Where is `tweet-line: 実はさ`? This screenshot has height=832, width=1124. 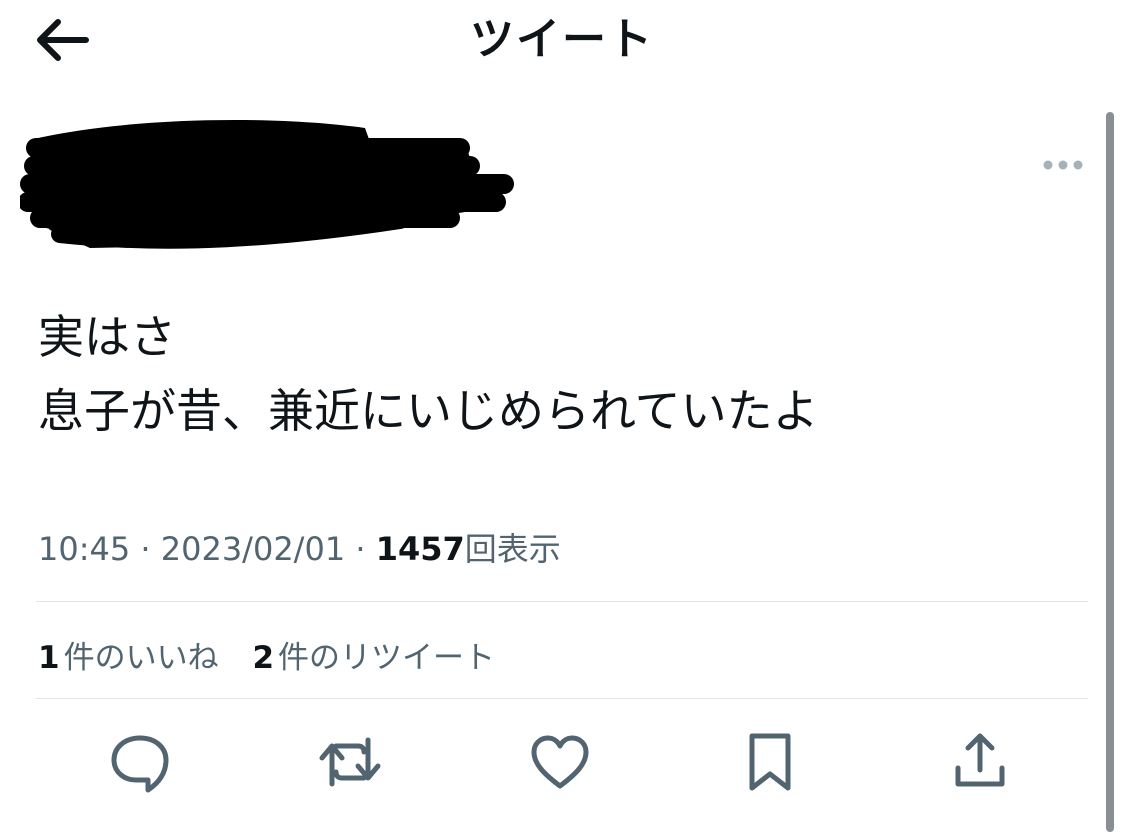
tweet-line: 実はさ is located at coordinates (107, 337).